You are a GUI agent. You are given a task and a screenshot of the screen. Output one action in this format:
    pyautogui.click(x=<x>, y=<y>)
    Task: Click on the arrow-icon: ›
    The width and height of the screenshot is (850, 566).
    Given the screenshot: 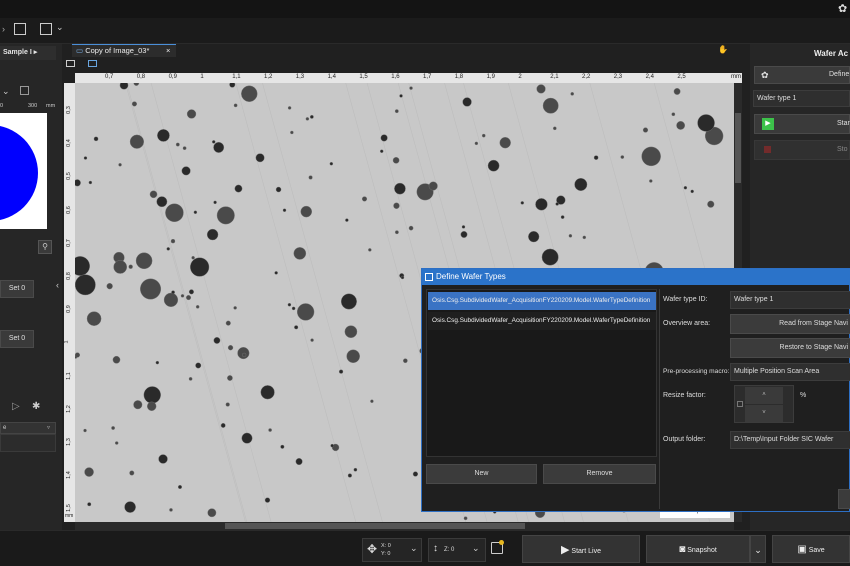 What is the action you would take?
    pyautogui.click(x=3, y=29)
    